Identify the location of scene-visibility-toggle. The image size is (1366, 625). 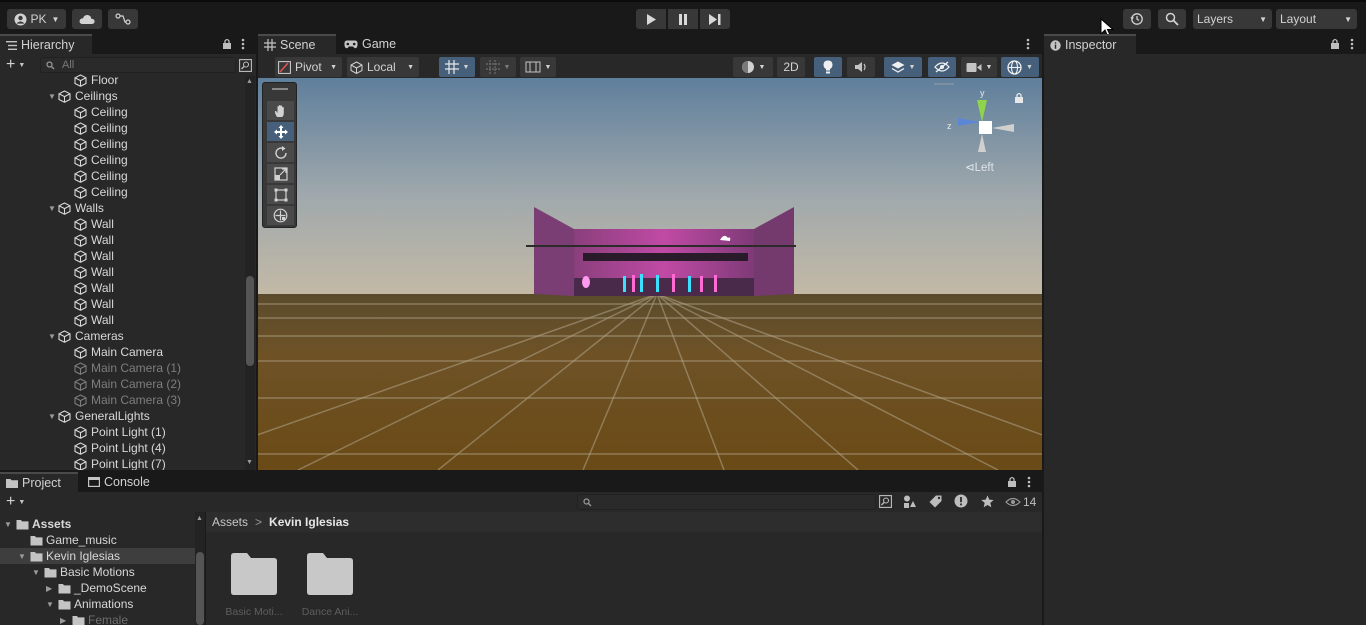
(942, 67).